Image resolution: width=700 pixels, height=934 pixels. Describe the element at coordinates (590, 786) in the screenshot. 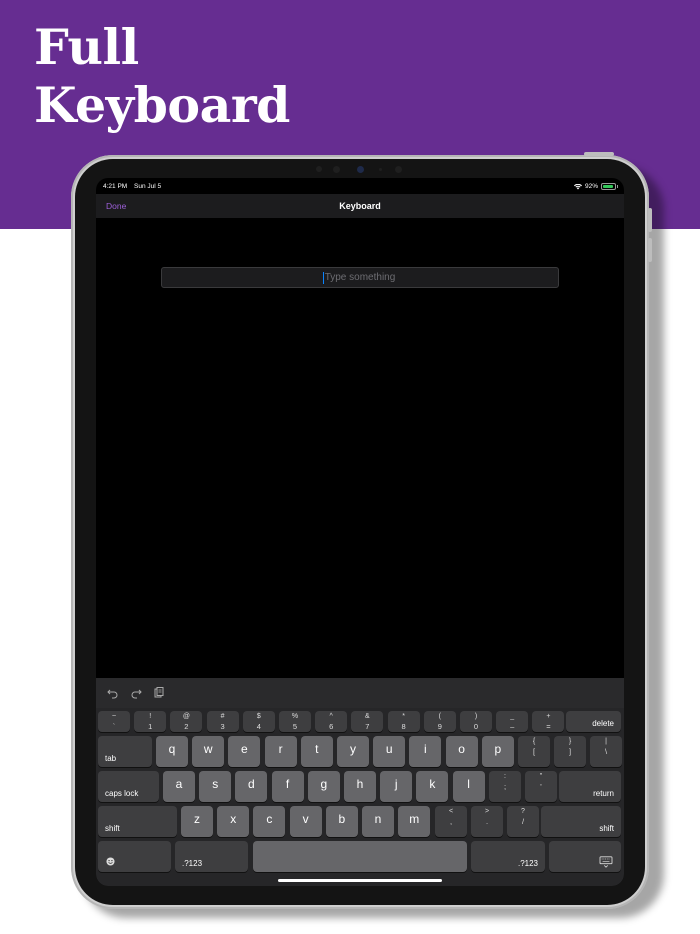

I see `return-key: return` at that location.